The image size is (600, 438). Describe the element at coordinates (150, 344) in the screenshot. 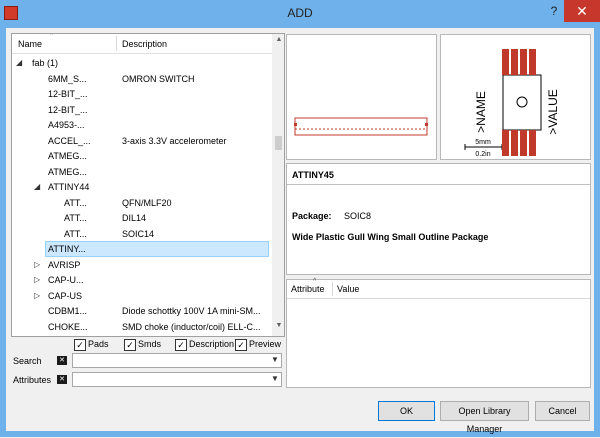

I see `smds-label: Smds` at that location.